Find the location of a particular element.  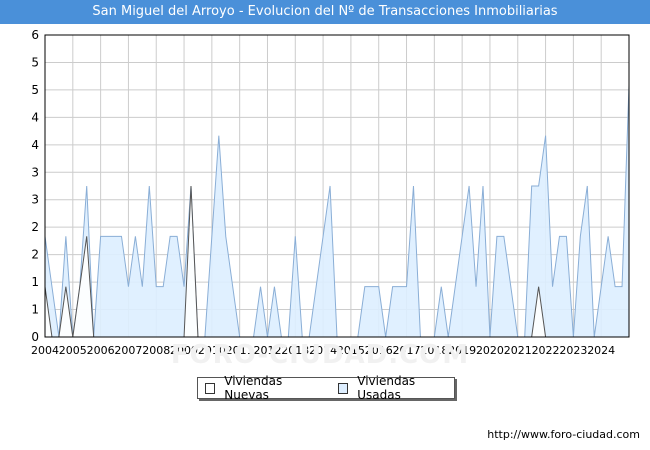

y-tick-labels: 0 1 1 2 2 3 3 4 4 5 5 6 is located at coordinates (35, 186).